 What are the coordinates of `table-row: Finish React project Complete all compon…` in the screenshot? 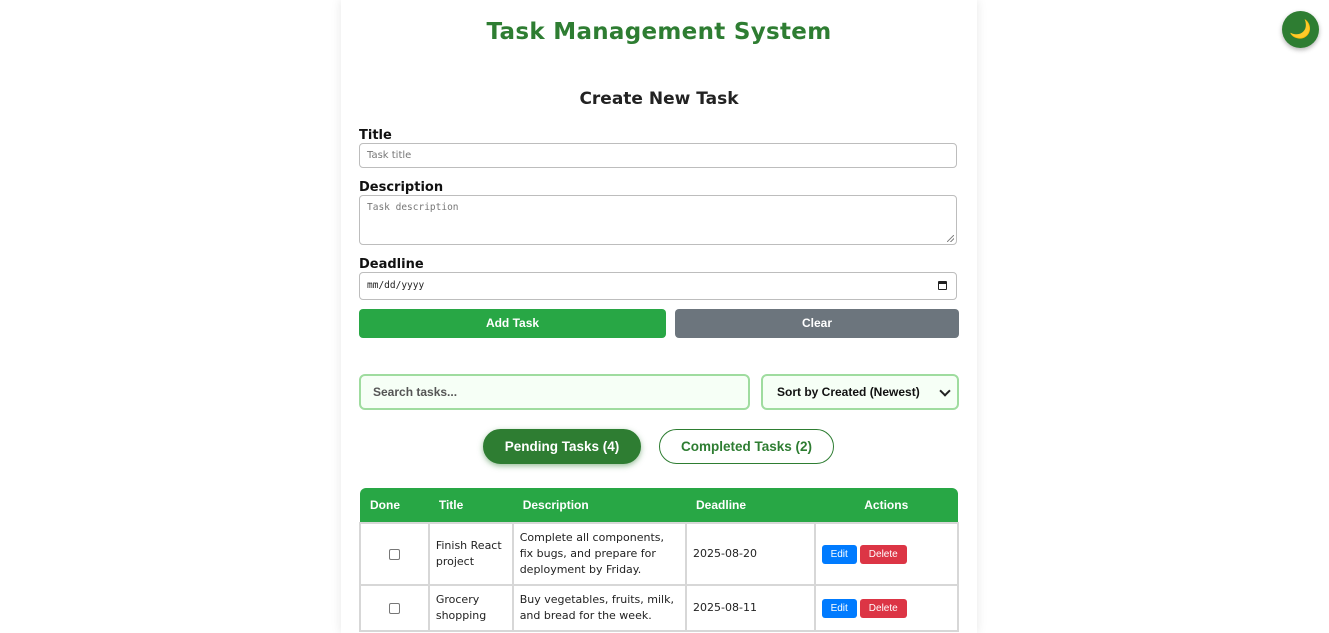 It's located at (659, 554).